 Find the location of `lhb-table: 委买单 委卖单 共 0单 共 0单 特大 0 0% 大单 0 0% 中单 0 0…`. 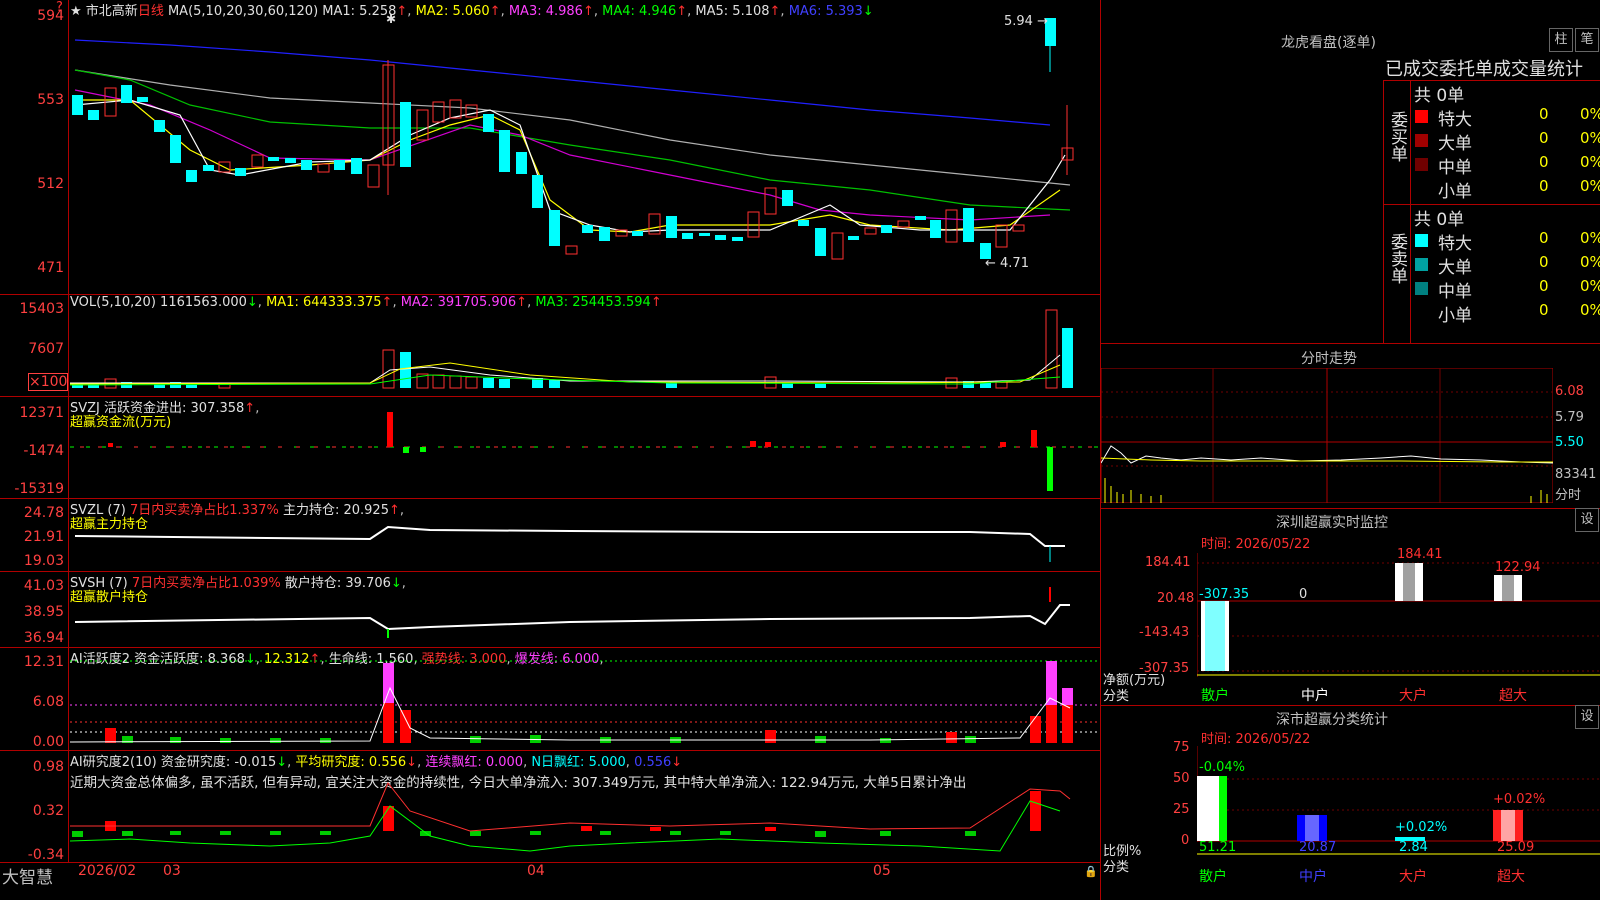

lhb-table: 委买单 委卖单 共 0单 共 0单 特大 0 0% 大单 0 0% 中单 0 0… is located at coordinates (1491, 211).